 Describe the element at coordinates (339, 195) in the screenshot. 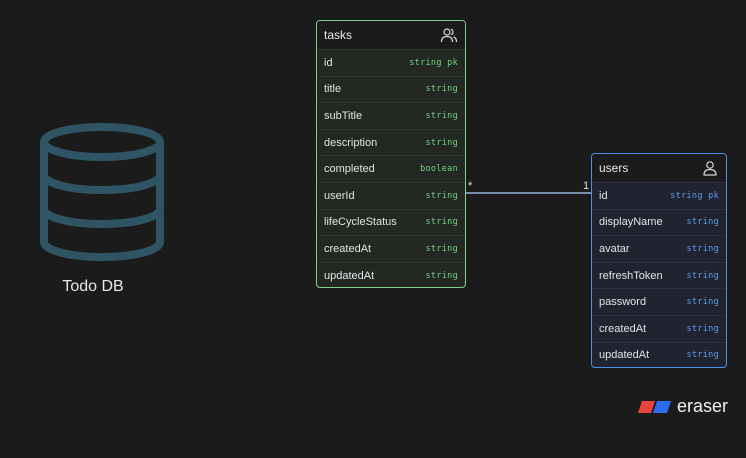

I see `field-name: userId` at that location.